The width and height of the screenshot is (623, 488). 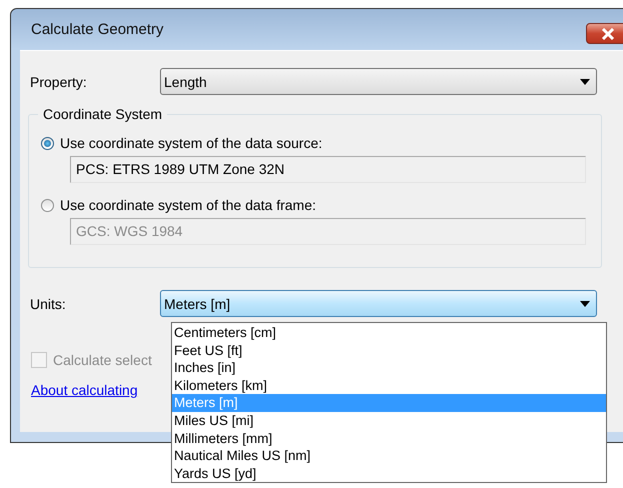 What do you see at coordinates (59, 82) in the screenshot?
I see `property-label: Property:` at bounding box center [59, 82].